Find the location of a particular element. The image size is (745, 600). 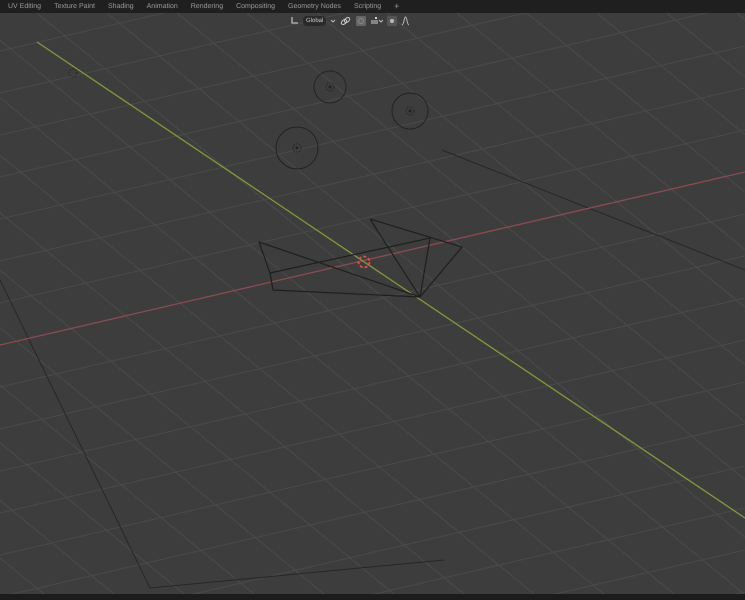

grid-snap-icon is located at coordinates (377, 20).